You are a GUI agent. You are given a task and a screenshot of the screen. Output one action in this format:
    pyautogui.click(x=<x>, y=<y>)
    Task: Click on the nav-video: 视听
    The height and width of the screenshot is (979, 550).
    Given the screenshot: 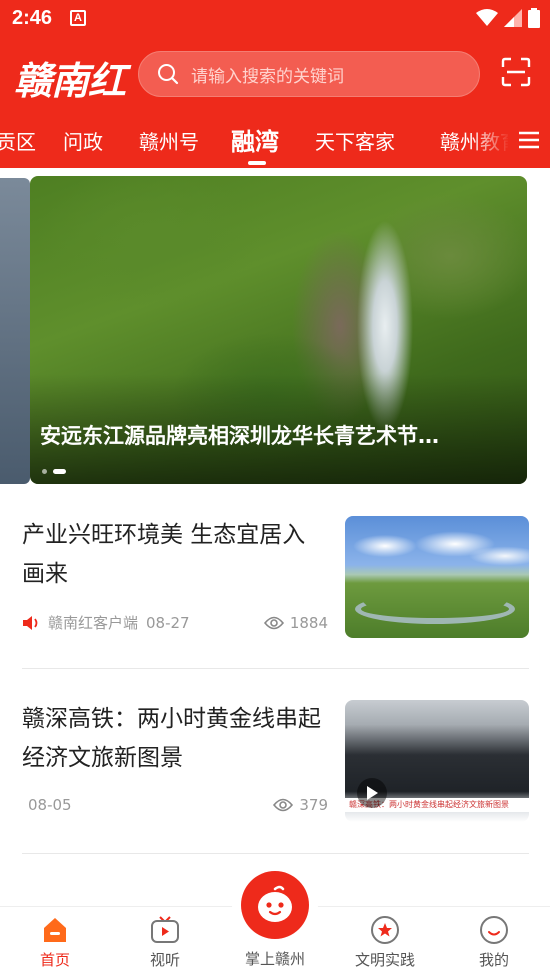 What is the action you would take?
    pyautogui.click(x=165, y=942)
    